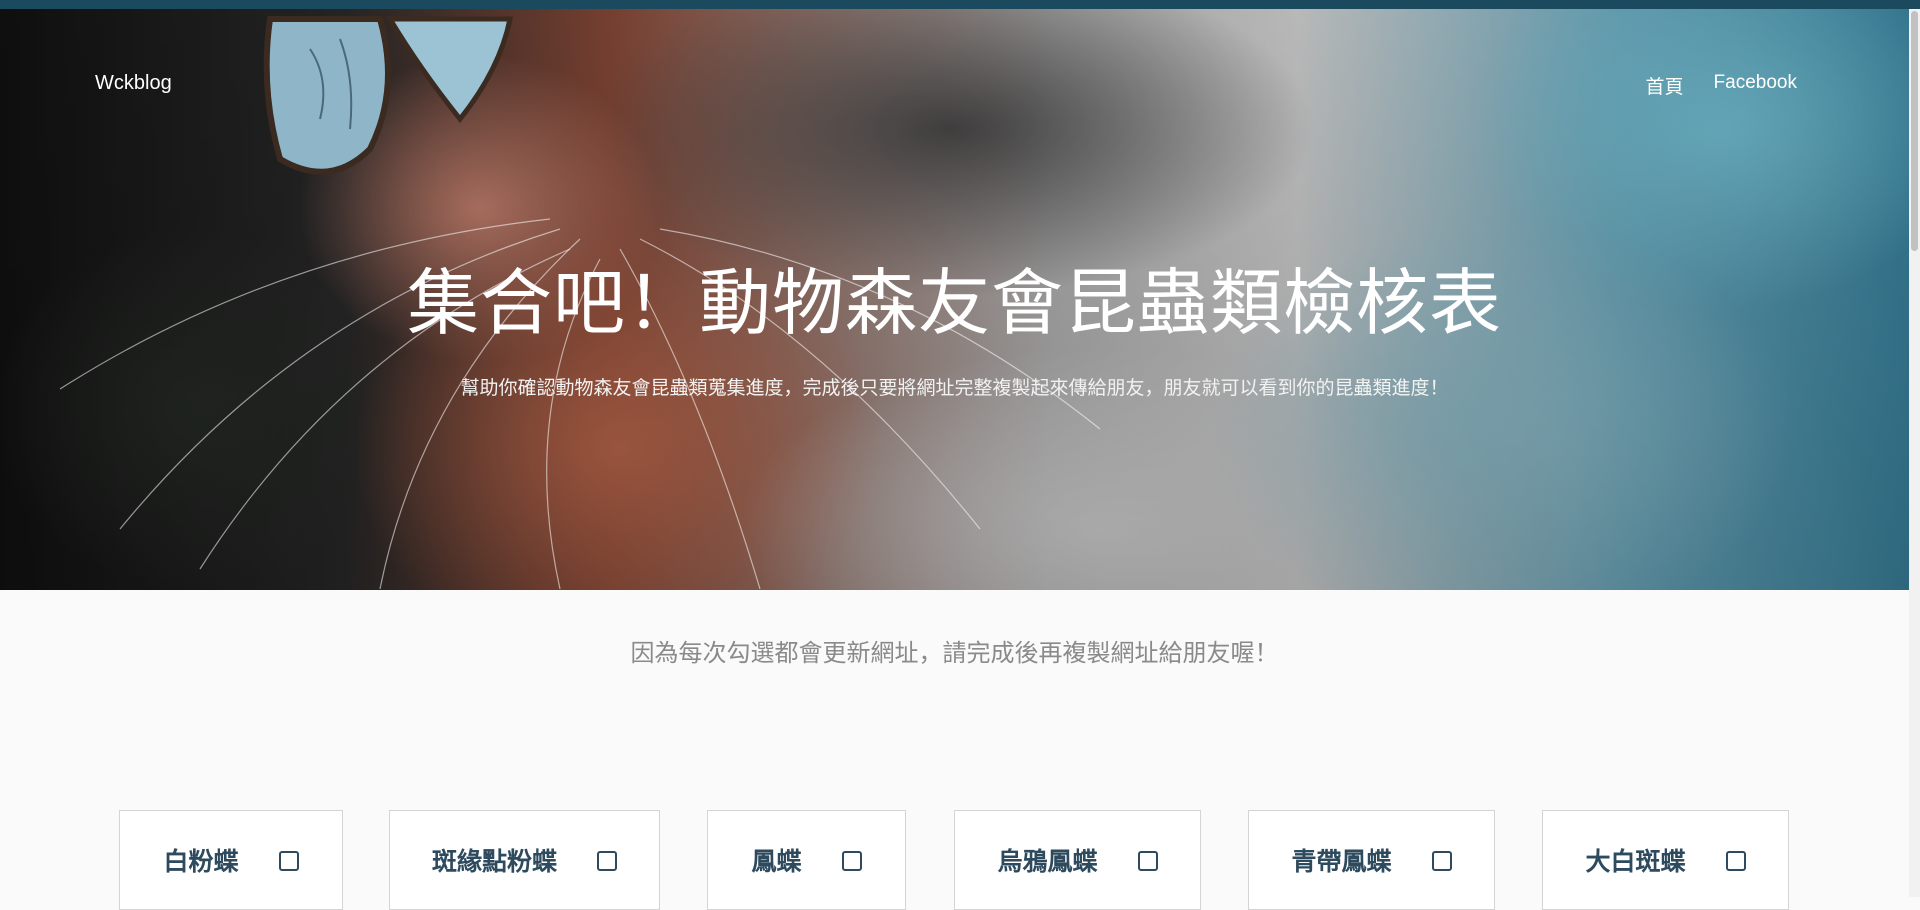 Image resolution: width=1920 pixels, height=910 pixels. What do you see at coordinates (954, 303) in the screenshot?
I see `page-title: 集合吧！動物森友會昆蟲類檢核表` at bounding box center [954, 303].